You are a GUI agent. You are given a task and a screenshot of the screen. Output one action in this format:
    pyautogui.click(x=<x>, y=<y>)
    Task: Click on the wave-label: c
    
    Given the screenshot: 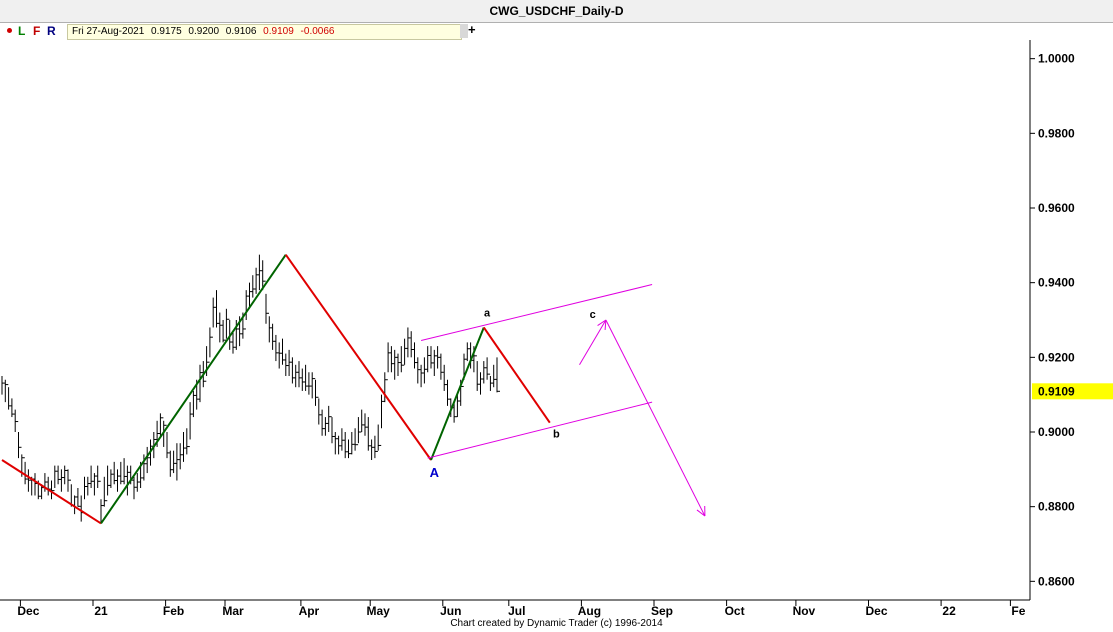 What is the action you would take?
    pyautogui.click(x=593, y=315)
    